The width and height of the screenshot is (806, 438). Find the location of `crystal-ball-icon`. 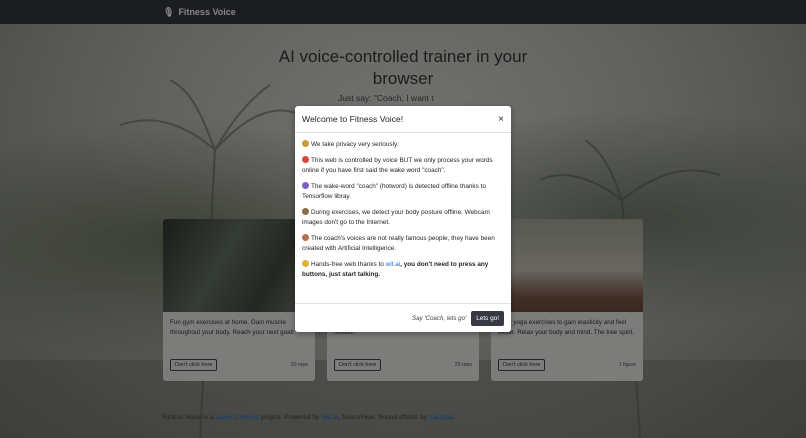

crystal-ball-icon is located at coordinates (305, 185).